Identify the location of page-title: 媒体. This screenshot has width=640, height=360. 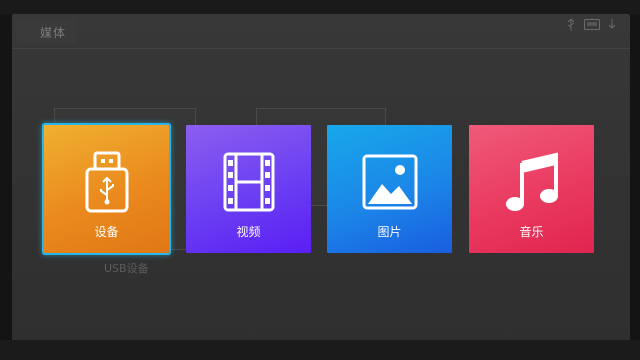
(53, 33).